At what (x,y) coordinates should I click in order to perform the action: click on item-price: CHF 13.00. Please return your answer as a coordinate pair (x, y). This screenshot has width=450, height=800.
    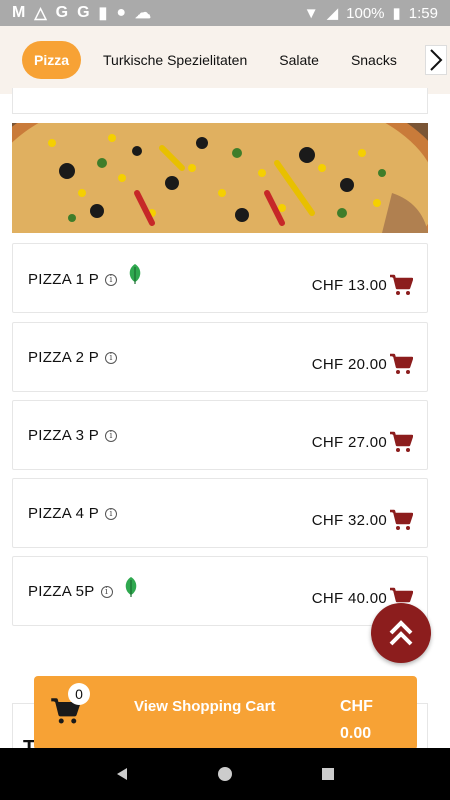
    Looking at the image, I should click on (349, 285).